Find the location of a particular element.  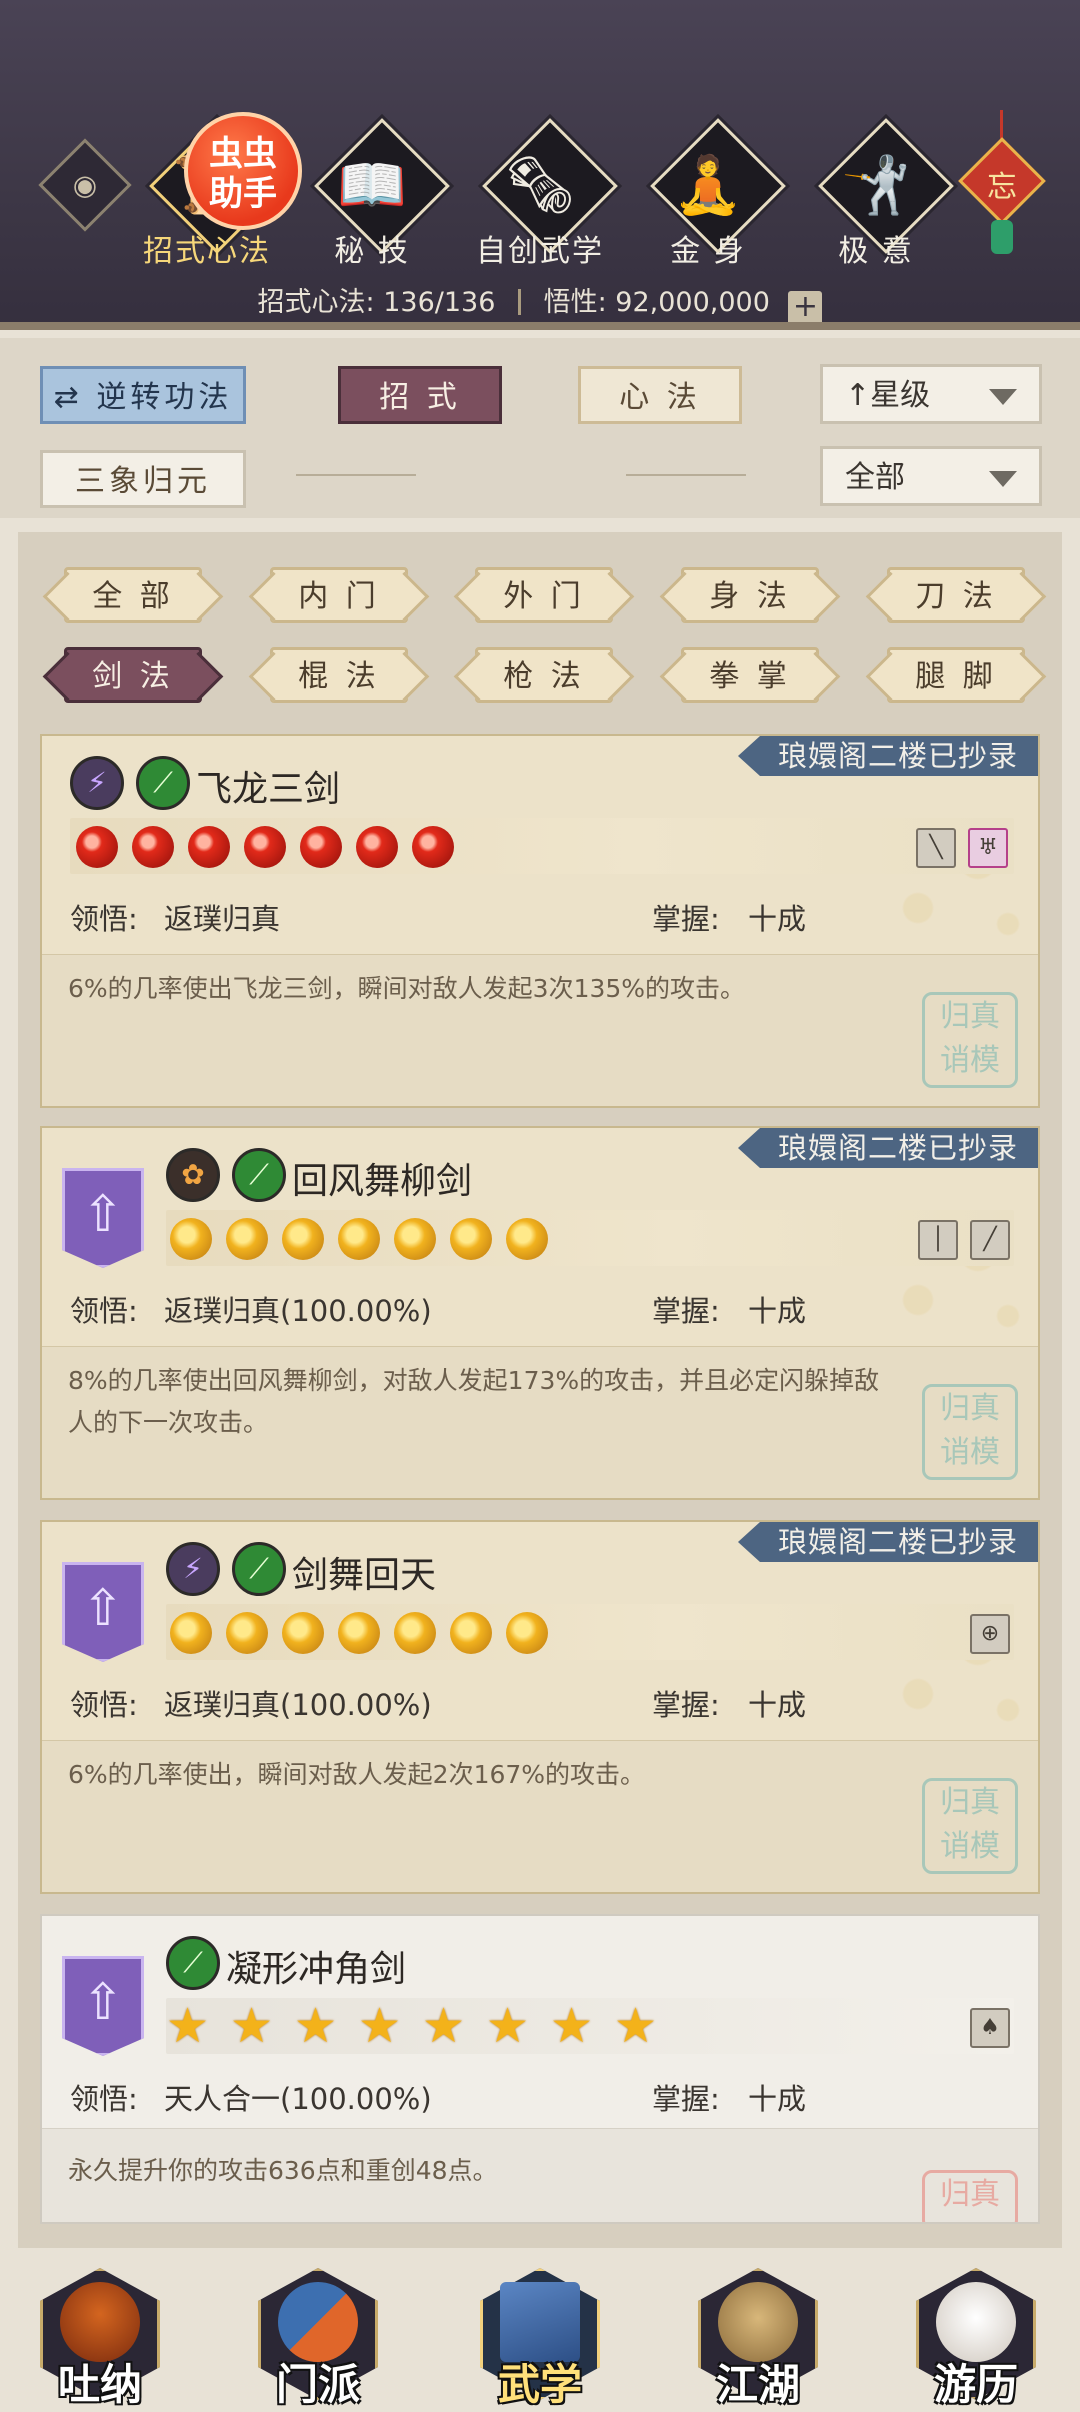

comprehension-value: 天人合一(100.00%) is located at coordinates (298, 2099).